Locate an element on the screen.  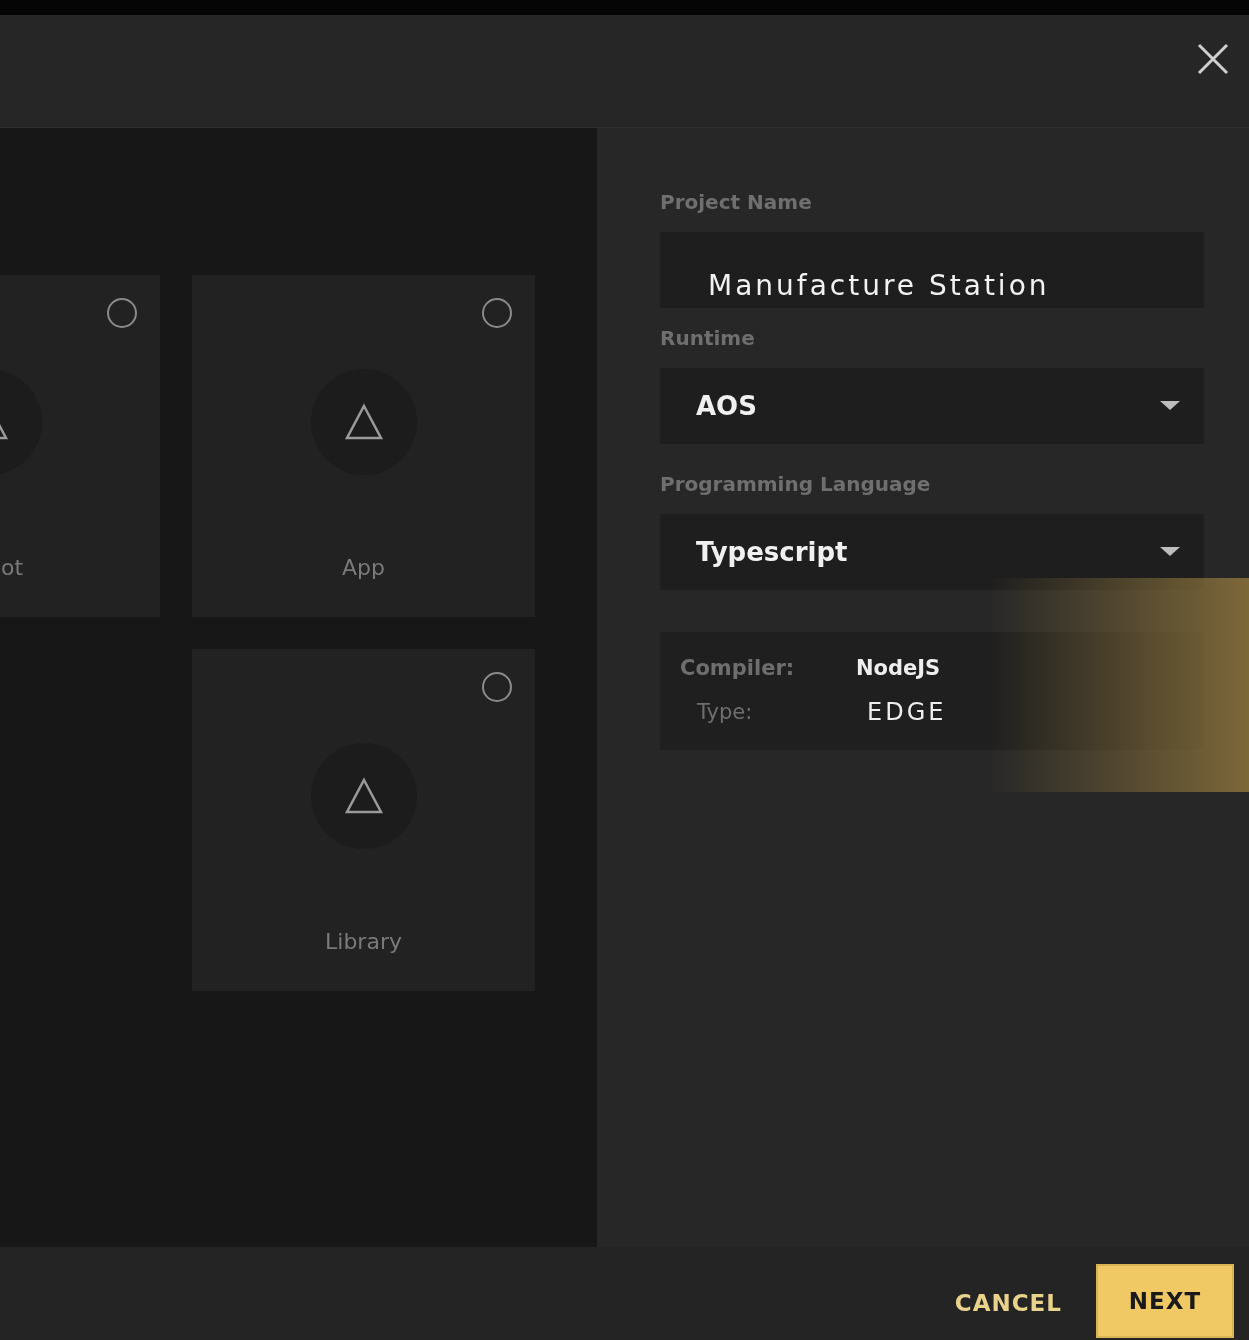
info-value: NodeJS is located at coordinates (898, 668).